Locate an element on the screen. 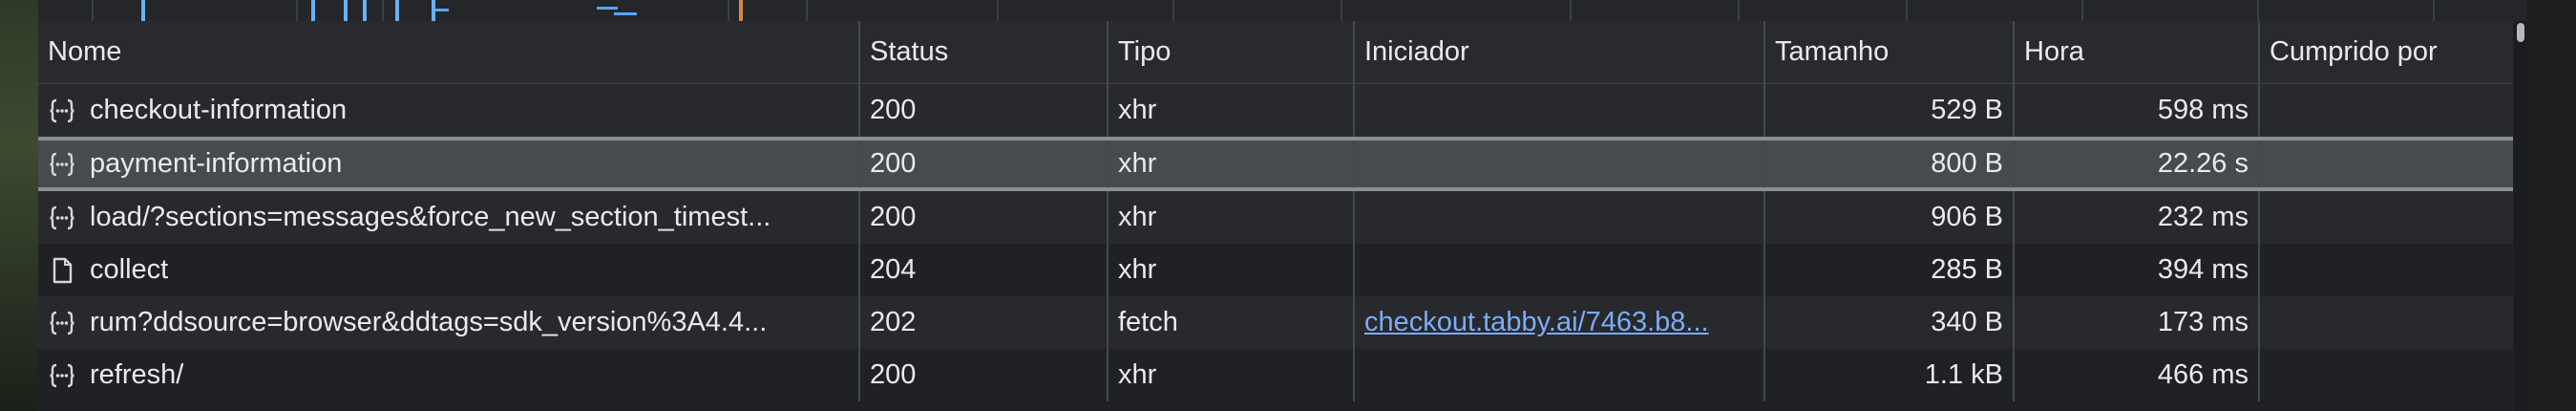  document-icon is located at coordinates (62, 270).